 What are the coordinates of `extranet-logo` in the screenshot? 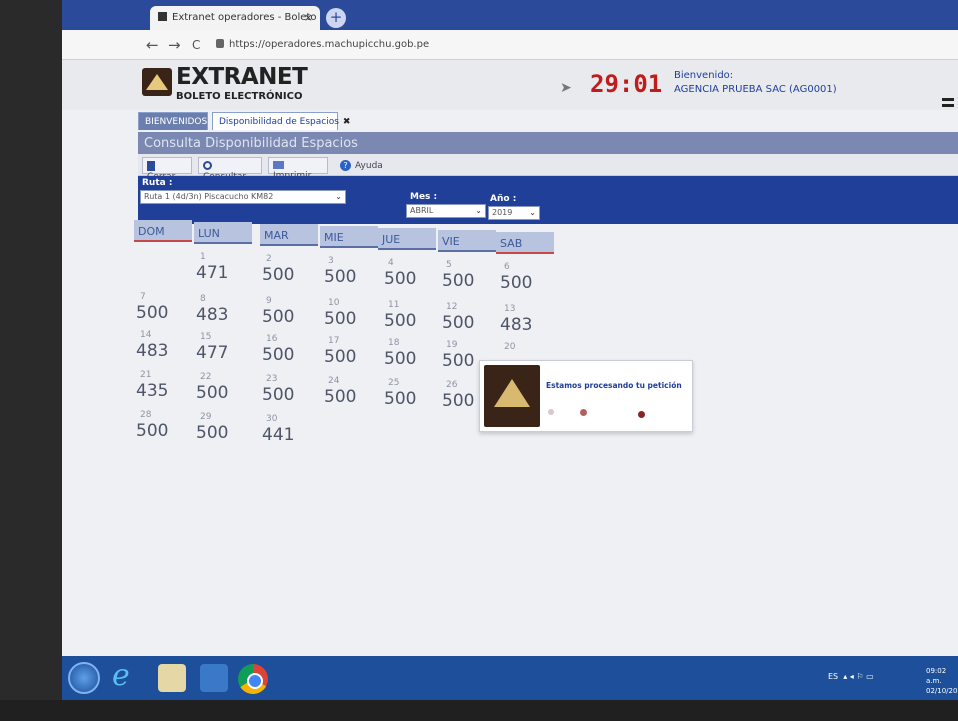 It's located at (157, 82).